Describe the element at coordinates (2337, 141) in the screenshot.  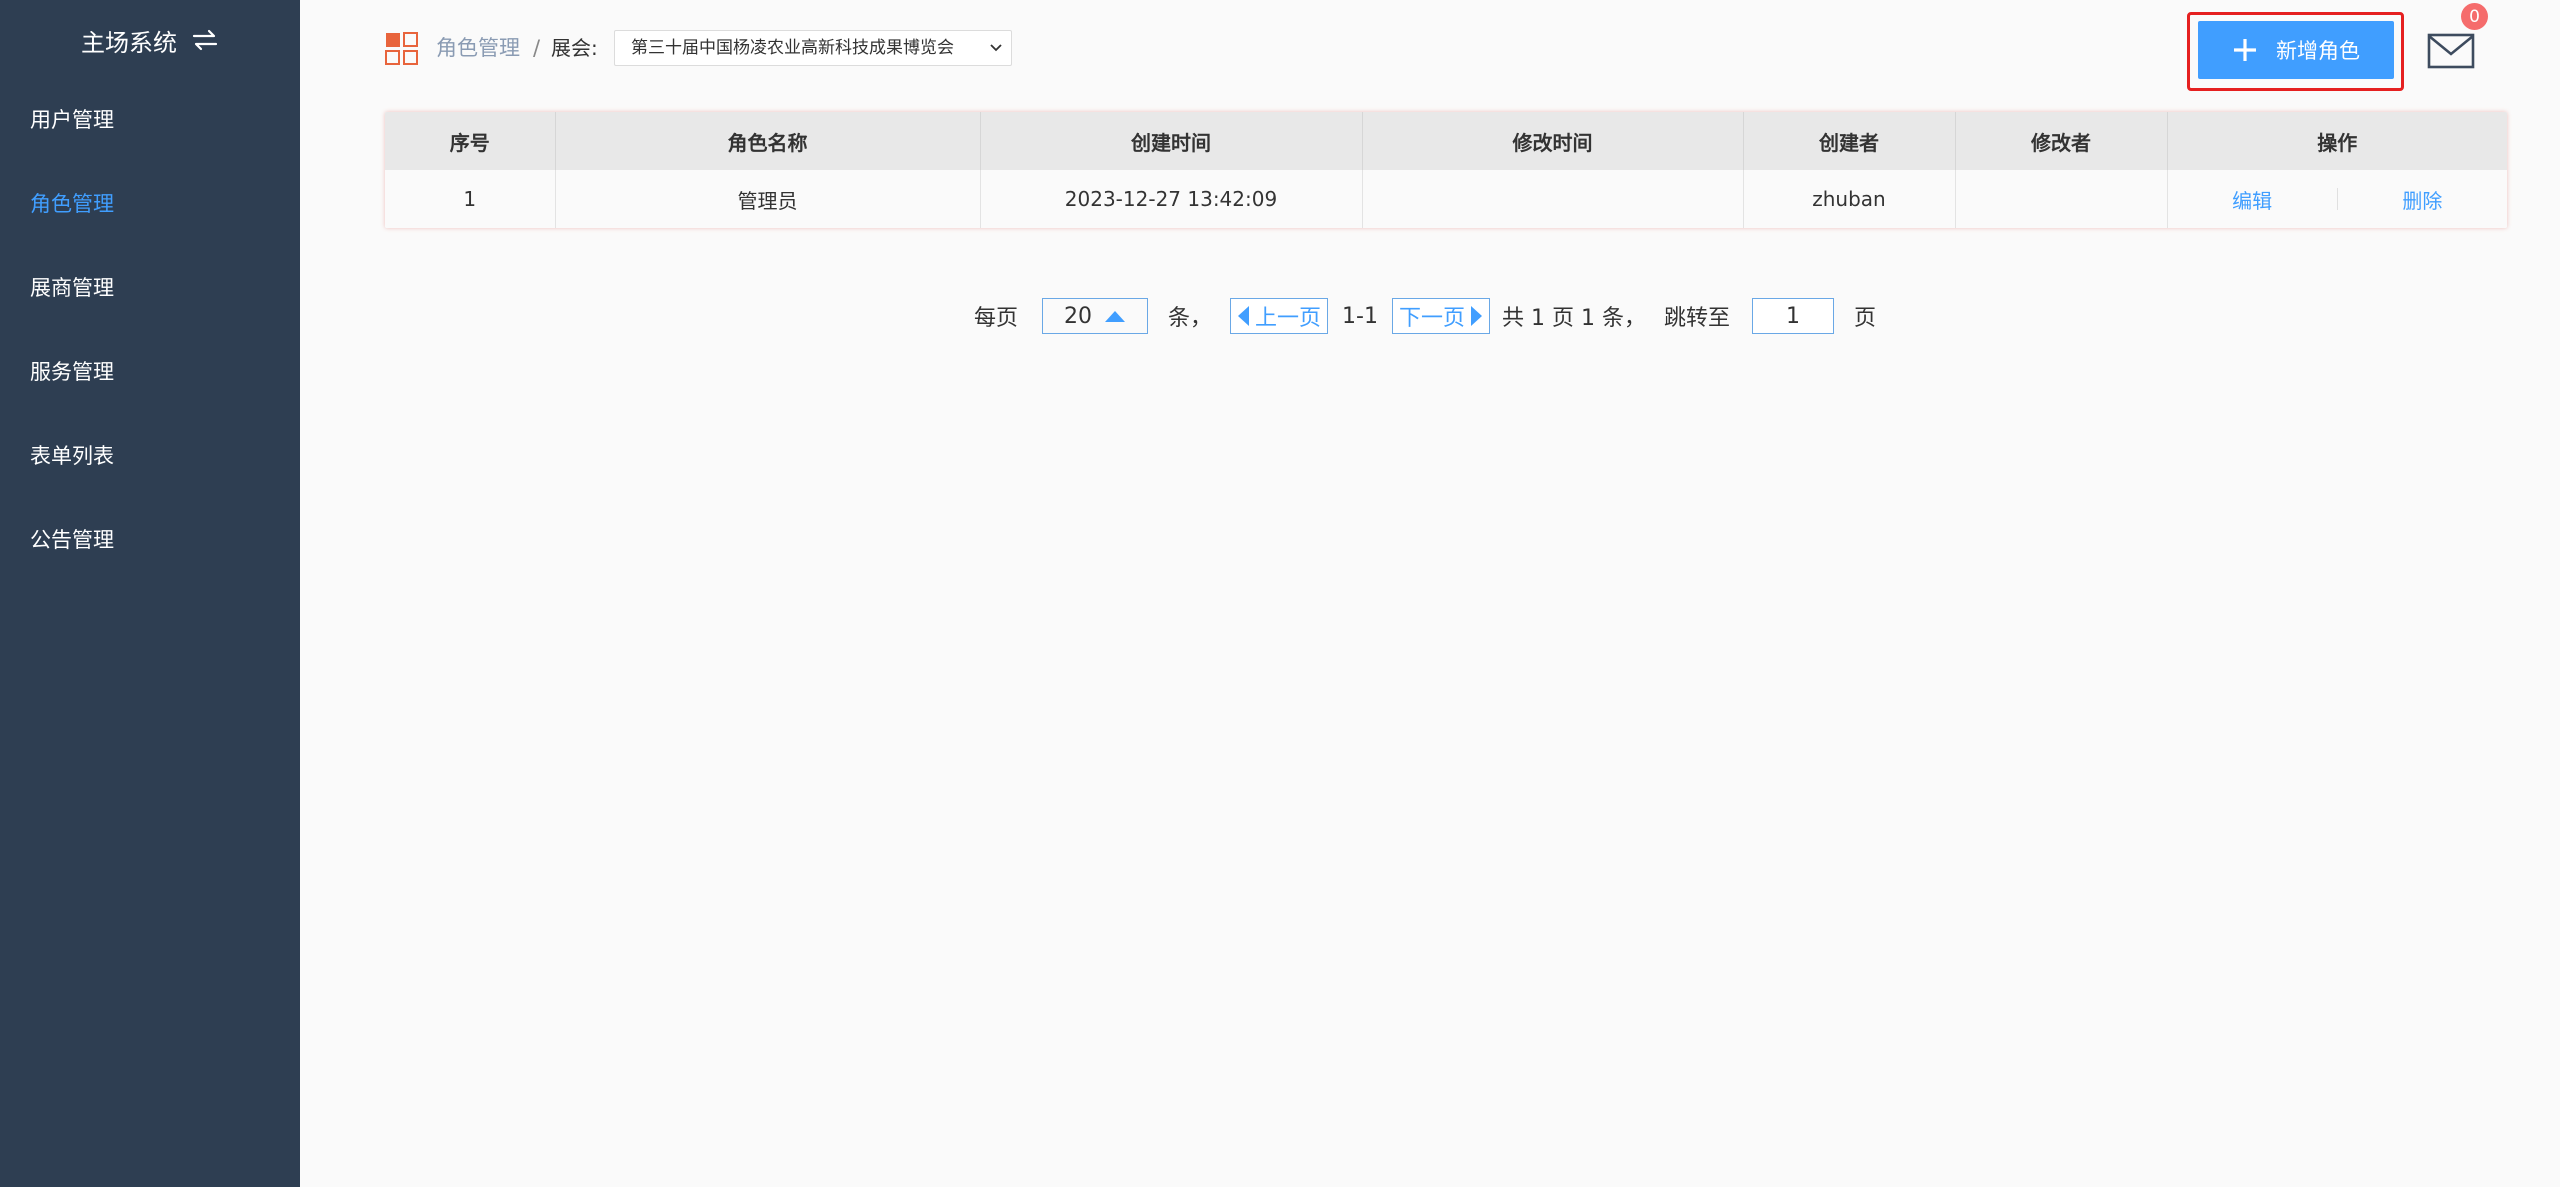
I see `column-header-actions: 操作` at that location.